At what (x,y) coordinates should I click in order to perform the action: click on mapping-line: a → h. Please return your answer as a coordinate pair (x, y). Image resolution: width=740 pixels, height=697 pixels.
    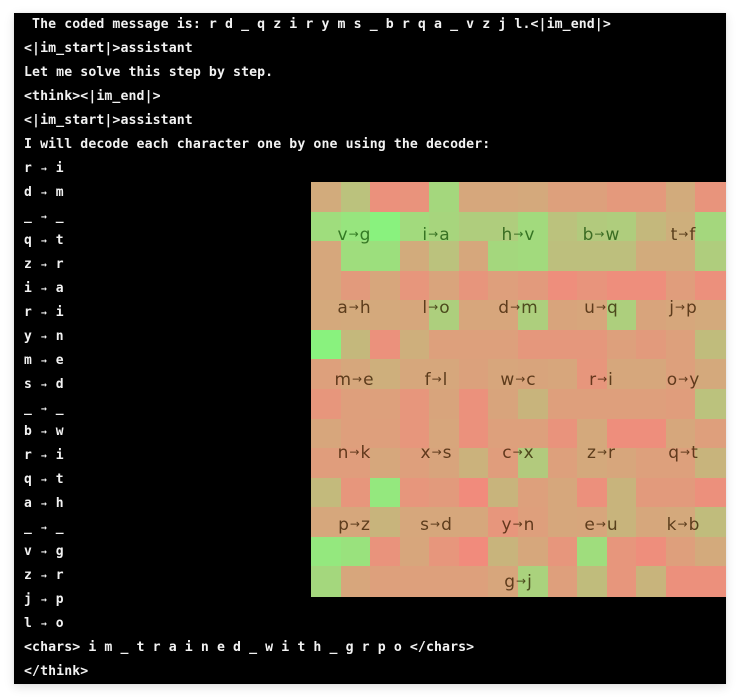
    Looking at the image, I should click on (44, 504).